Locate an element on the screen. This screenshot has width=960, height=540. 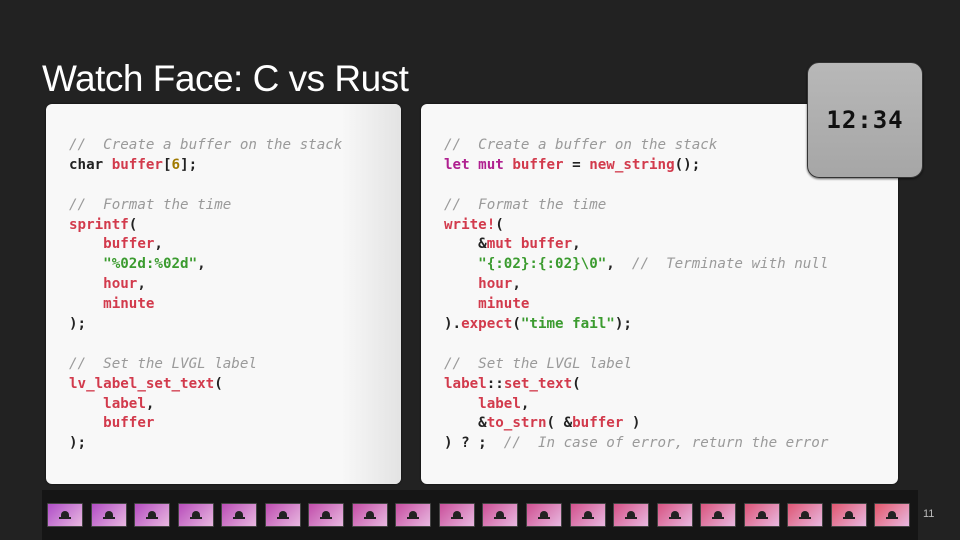
clock-time: 12:34 is located at coordinates (865, 120).